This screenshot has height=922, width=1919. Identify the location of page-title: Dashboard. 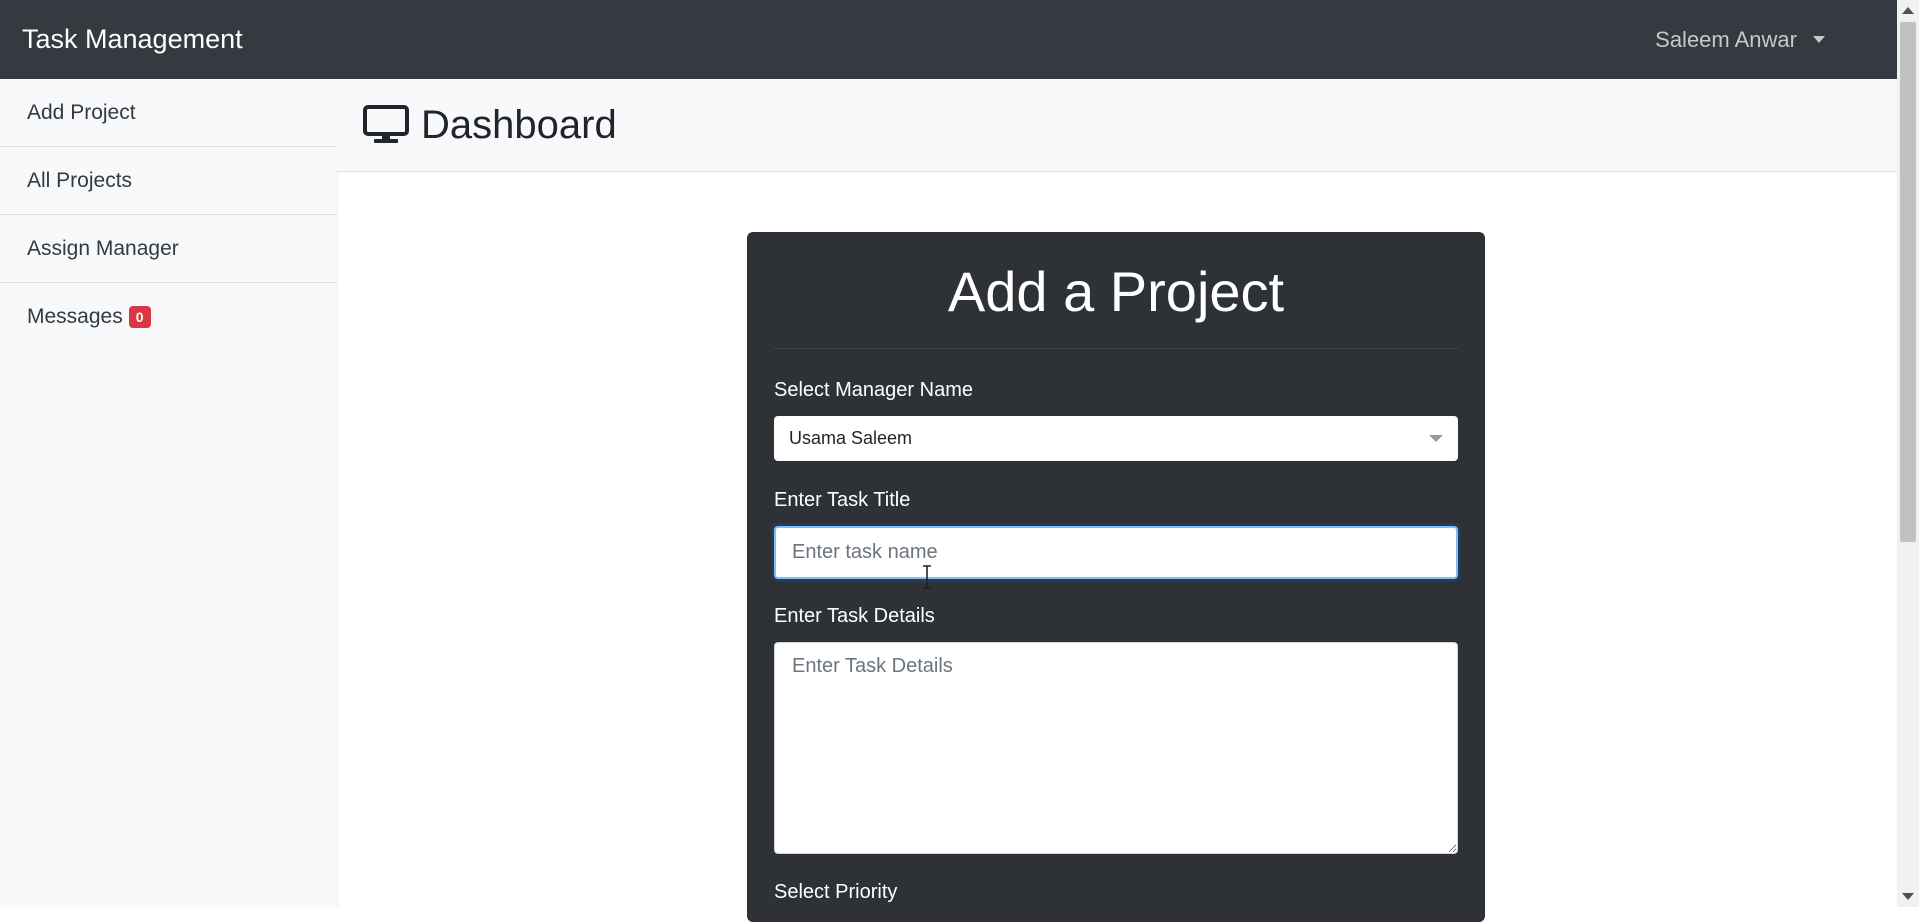
(519, 124).